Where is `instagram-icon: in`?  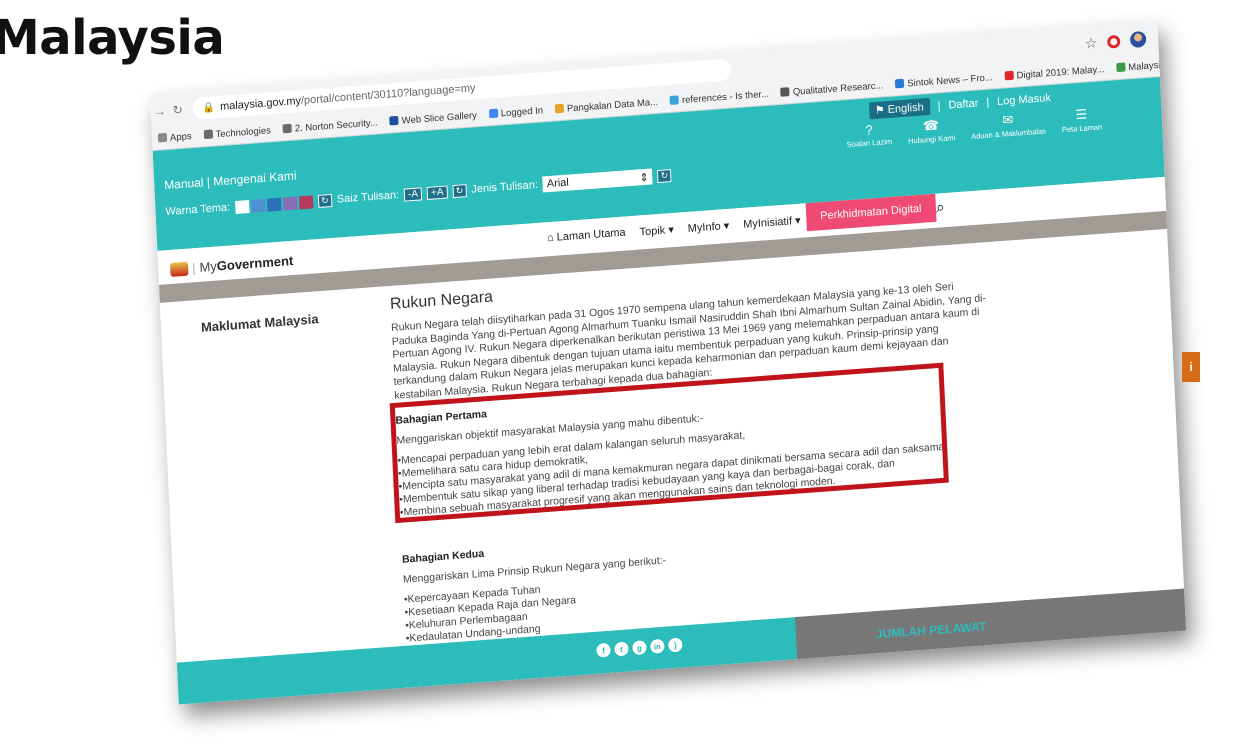 instagram-icon: in is located at coordinates (657, 646).